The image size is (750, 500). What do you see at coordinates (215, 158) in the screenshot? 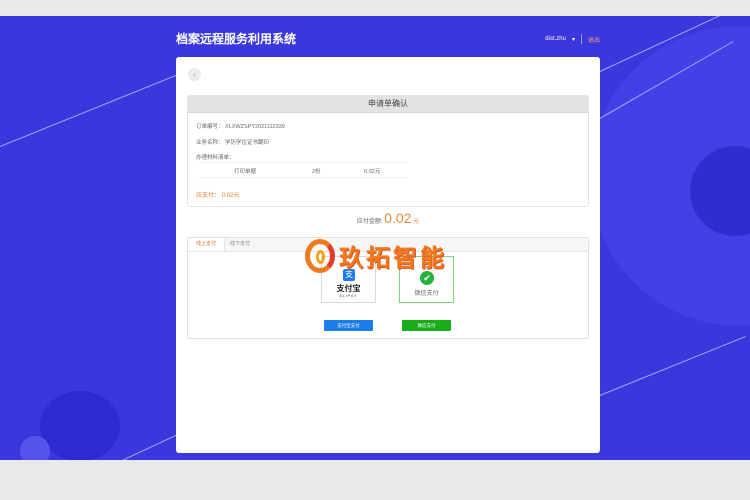
I see `items-label: 办理材料清单：` at bounding box center [215, 158].